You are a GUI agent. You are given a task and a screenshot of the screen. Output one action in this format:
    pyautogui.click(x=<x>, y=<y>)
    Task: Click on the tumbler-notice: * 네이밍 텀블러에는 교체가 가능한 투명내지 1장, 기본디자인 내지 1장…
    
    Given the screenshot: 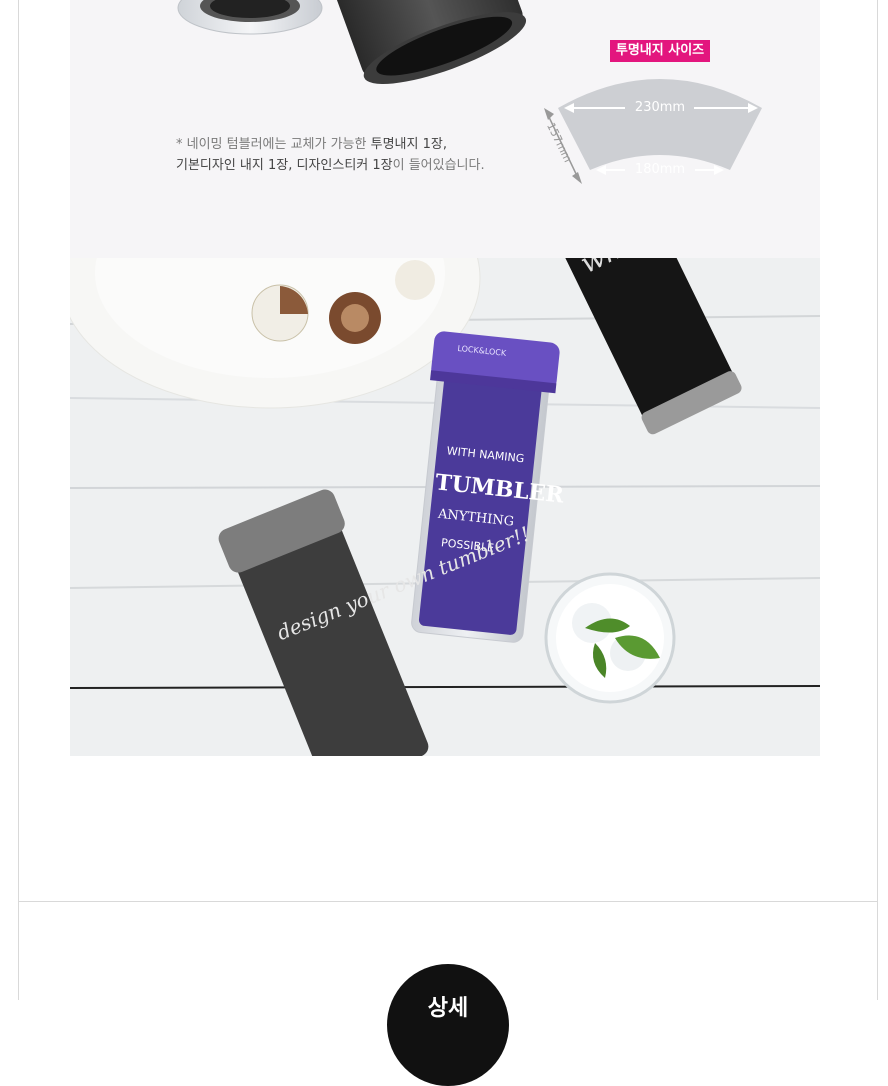 What is the action you would take?
    pyautogui.click(x=356, y=155)
    